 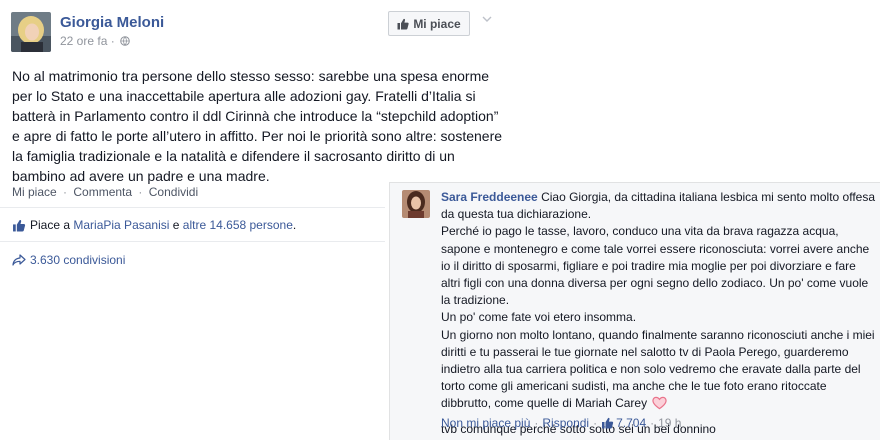 I want to click on globe-icon, so click(x=125, y=41).